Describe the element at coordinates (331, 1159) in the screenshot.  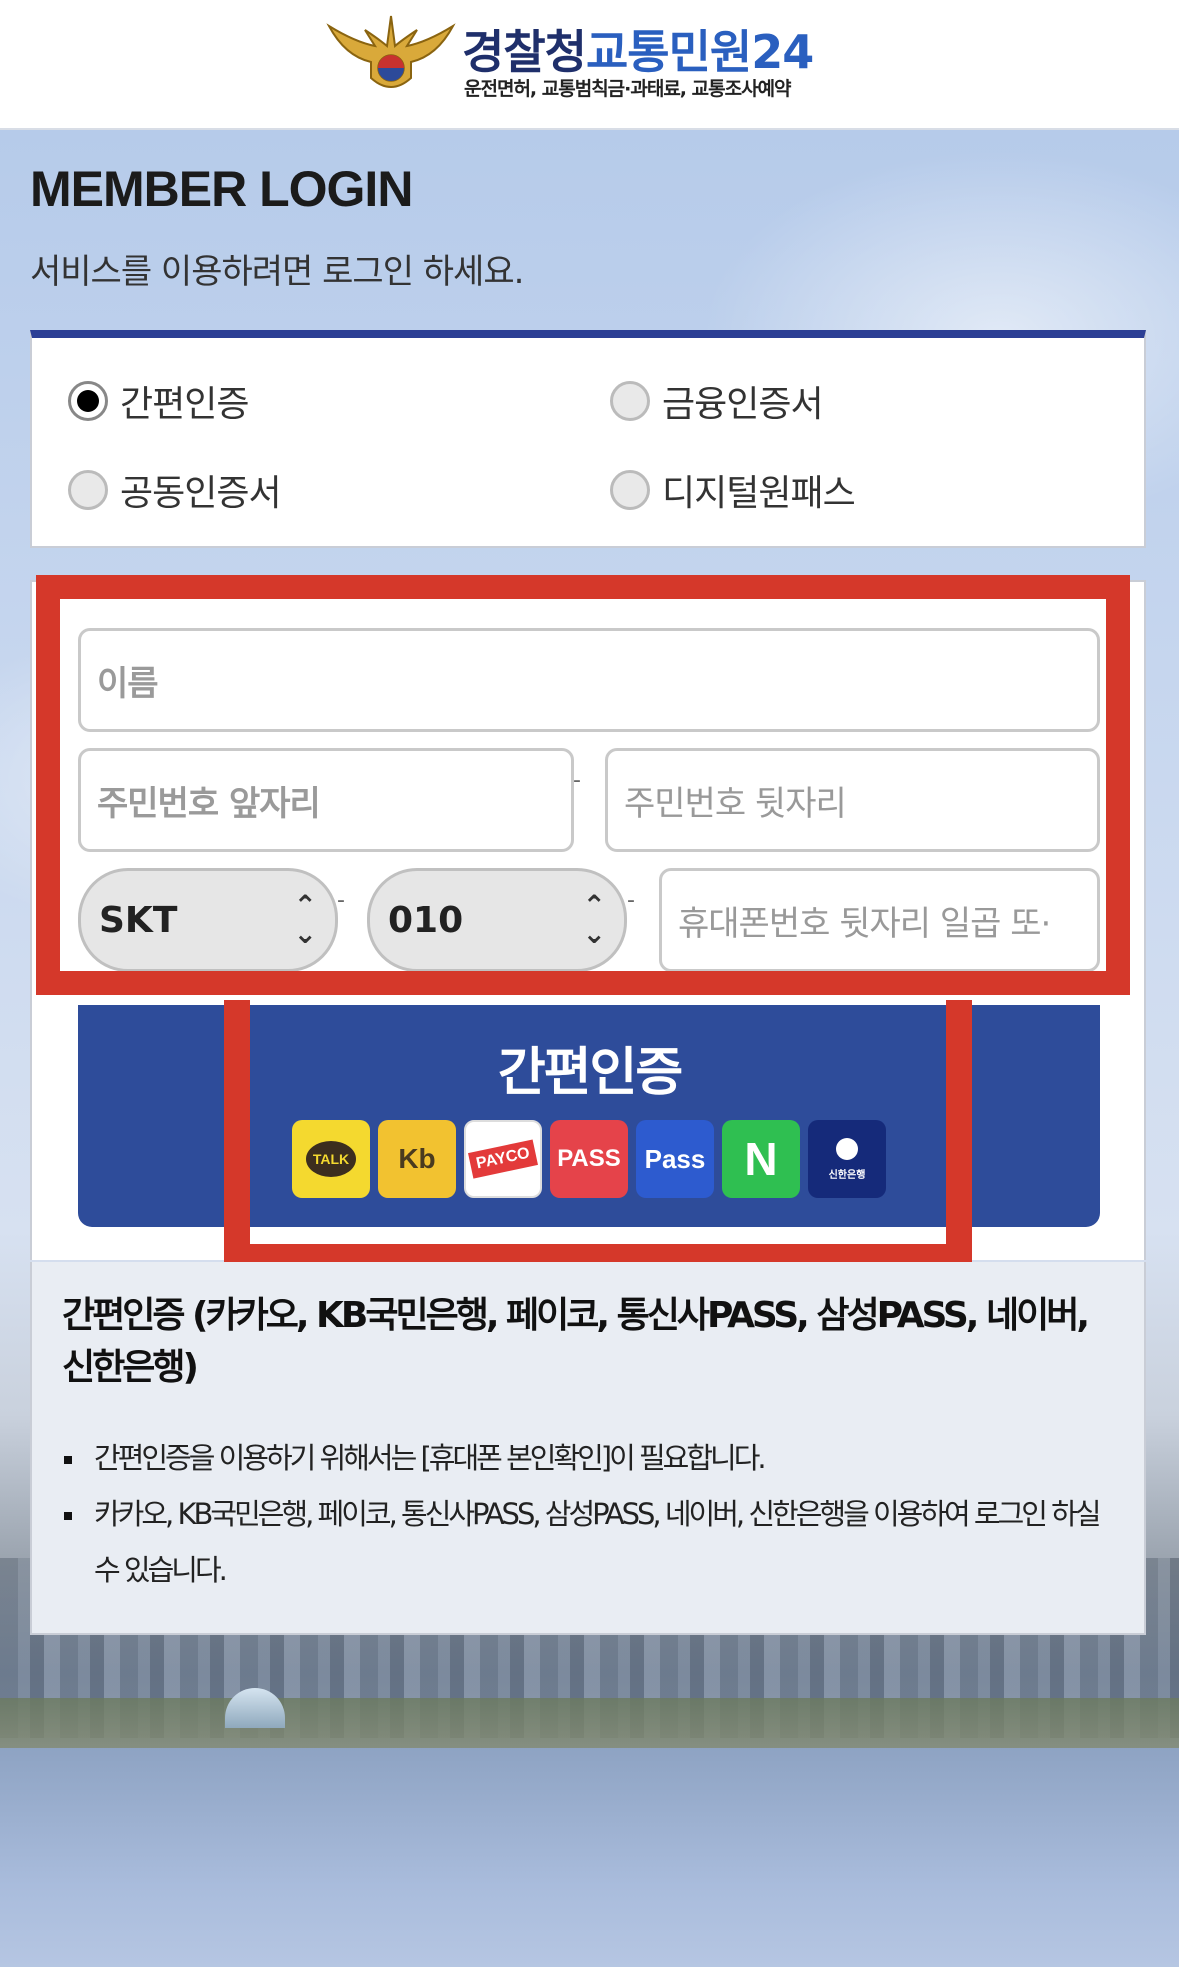
I see `kakao-icon: TALK` at that location.